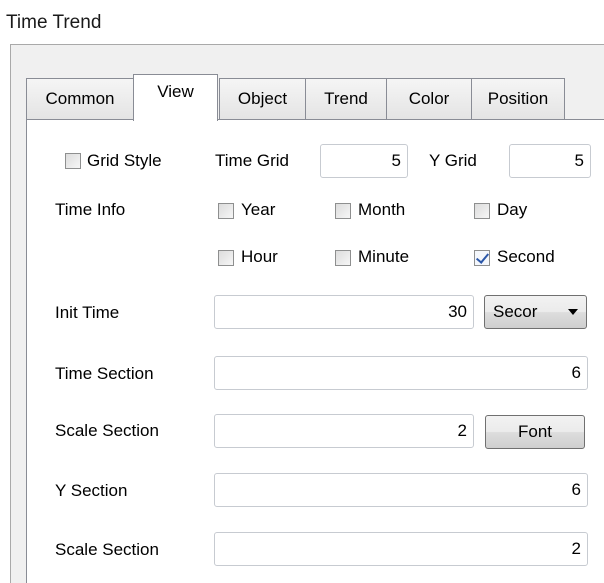  What do you see at coordinates (550, 161) in the screenshot?
I see `y-grid-input: 5` at bounding box center [550, 161].